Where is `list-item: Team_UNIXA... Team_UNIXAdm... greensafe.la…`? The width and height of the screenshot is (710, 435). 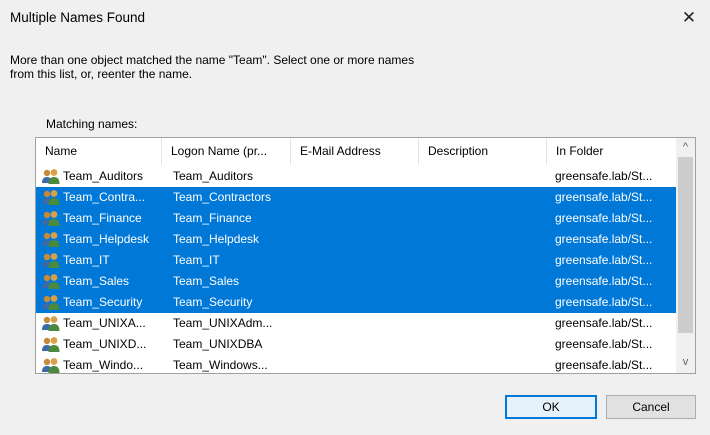
list-item: Team_UNIXA... Team_UNIXAdm... greensafe.la… is located at coordinates (356, 323).